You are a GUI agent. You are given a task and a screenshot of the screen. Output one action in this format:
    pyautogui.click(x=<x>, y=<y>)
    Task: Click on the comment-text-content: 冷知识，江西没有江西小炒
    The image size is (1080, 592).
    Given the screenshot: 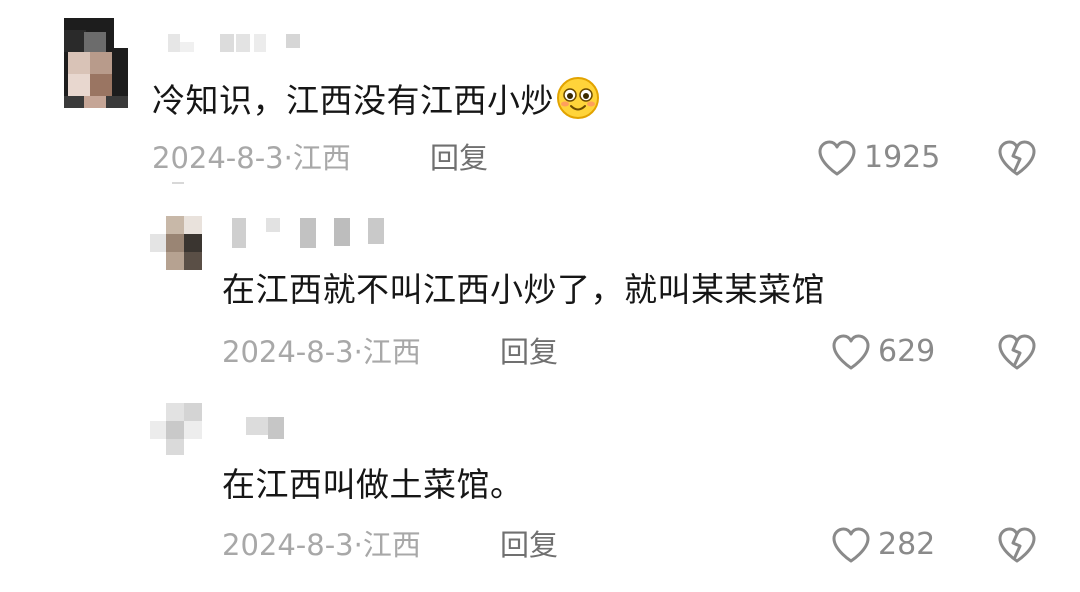 What is the action you would take?
    pyautogui.click(x=353, y=100)
    